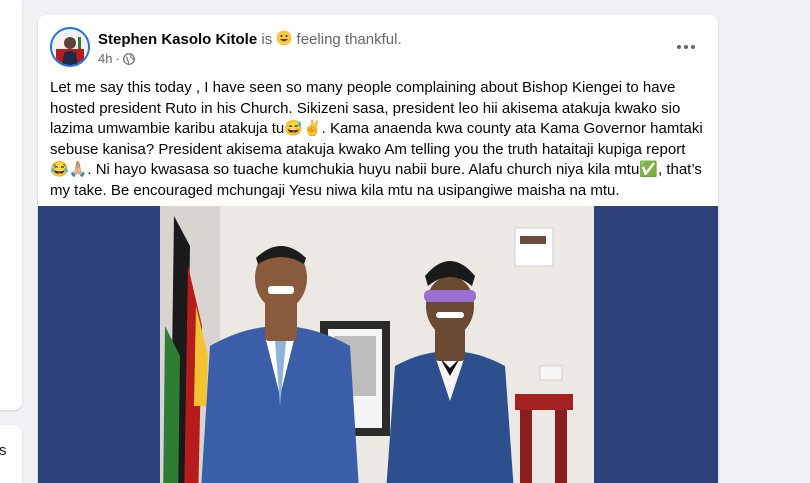 The height and width of the screenshot is (483, 810). What do you see at coordinates (11, 205) in the screenshot?
I see `left-sidebar-card` at bounding box center [11, 205].